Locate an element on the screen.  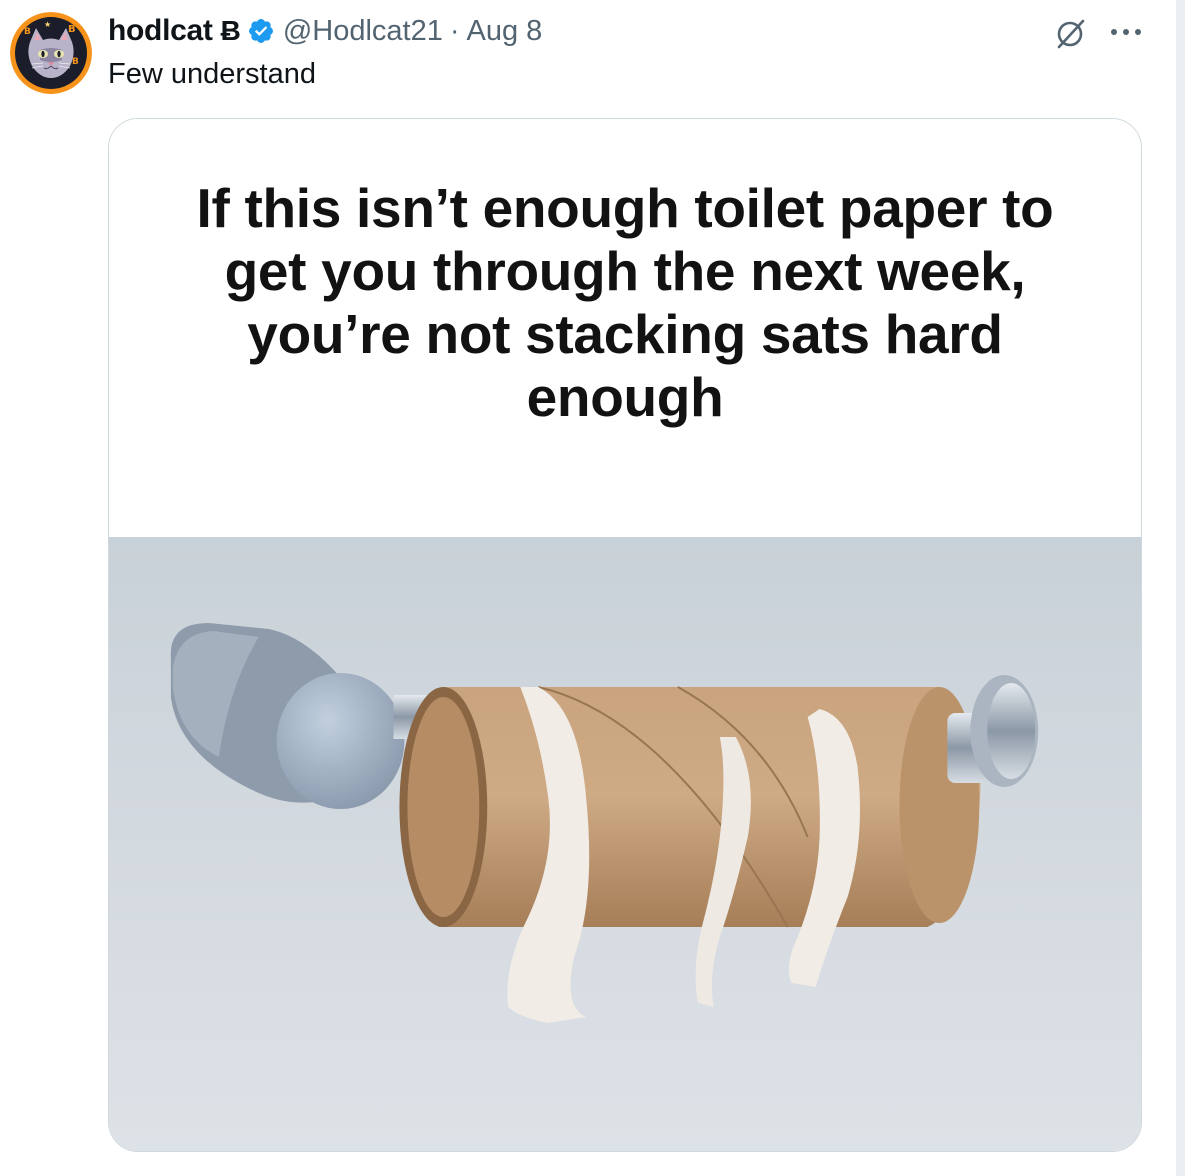
author-avatar: B B B ★ is located at coordinates (51, 53).